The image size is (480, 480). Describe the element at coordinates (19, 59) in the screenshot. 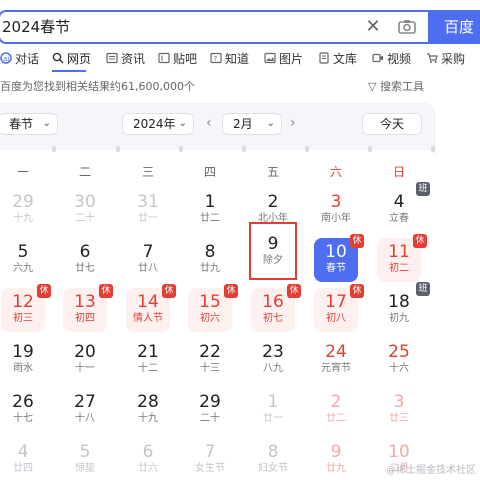

I see `tab-chat: ai 对话` at that location.